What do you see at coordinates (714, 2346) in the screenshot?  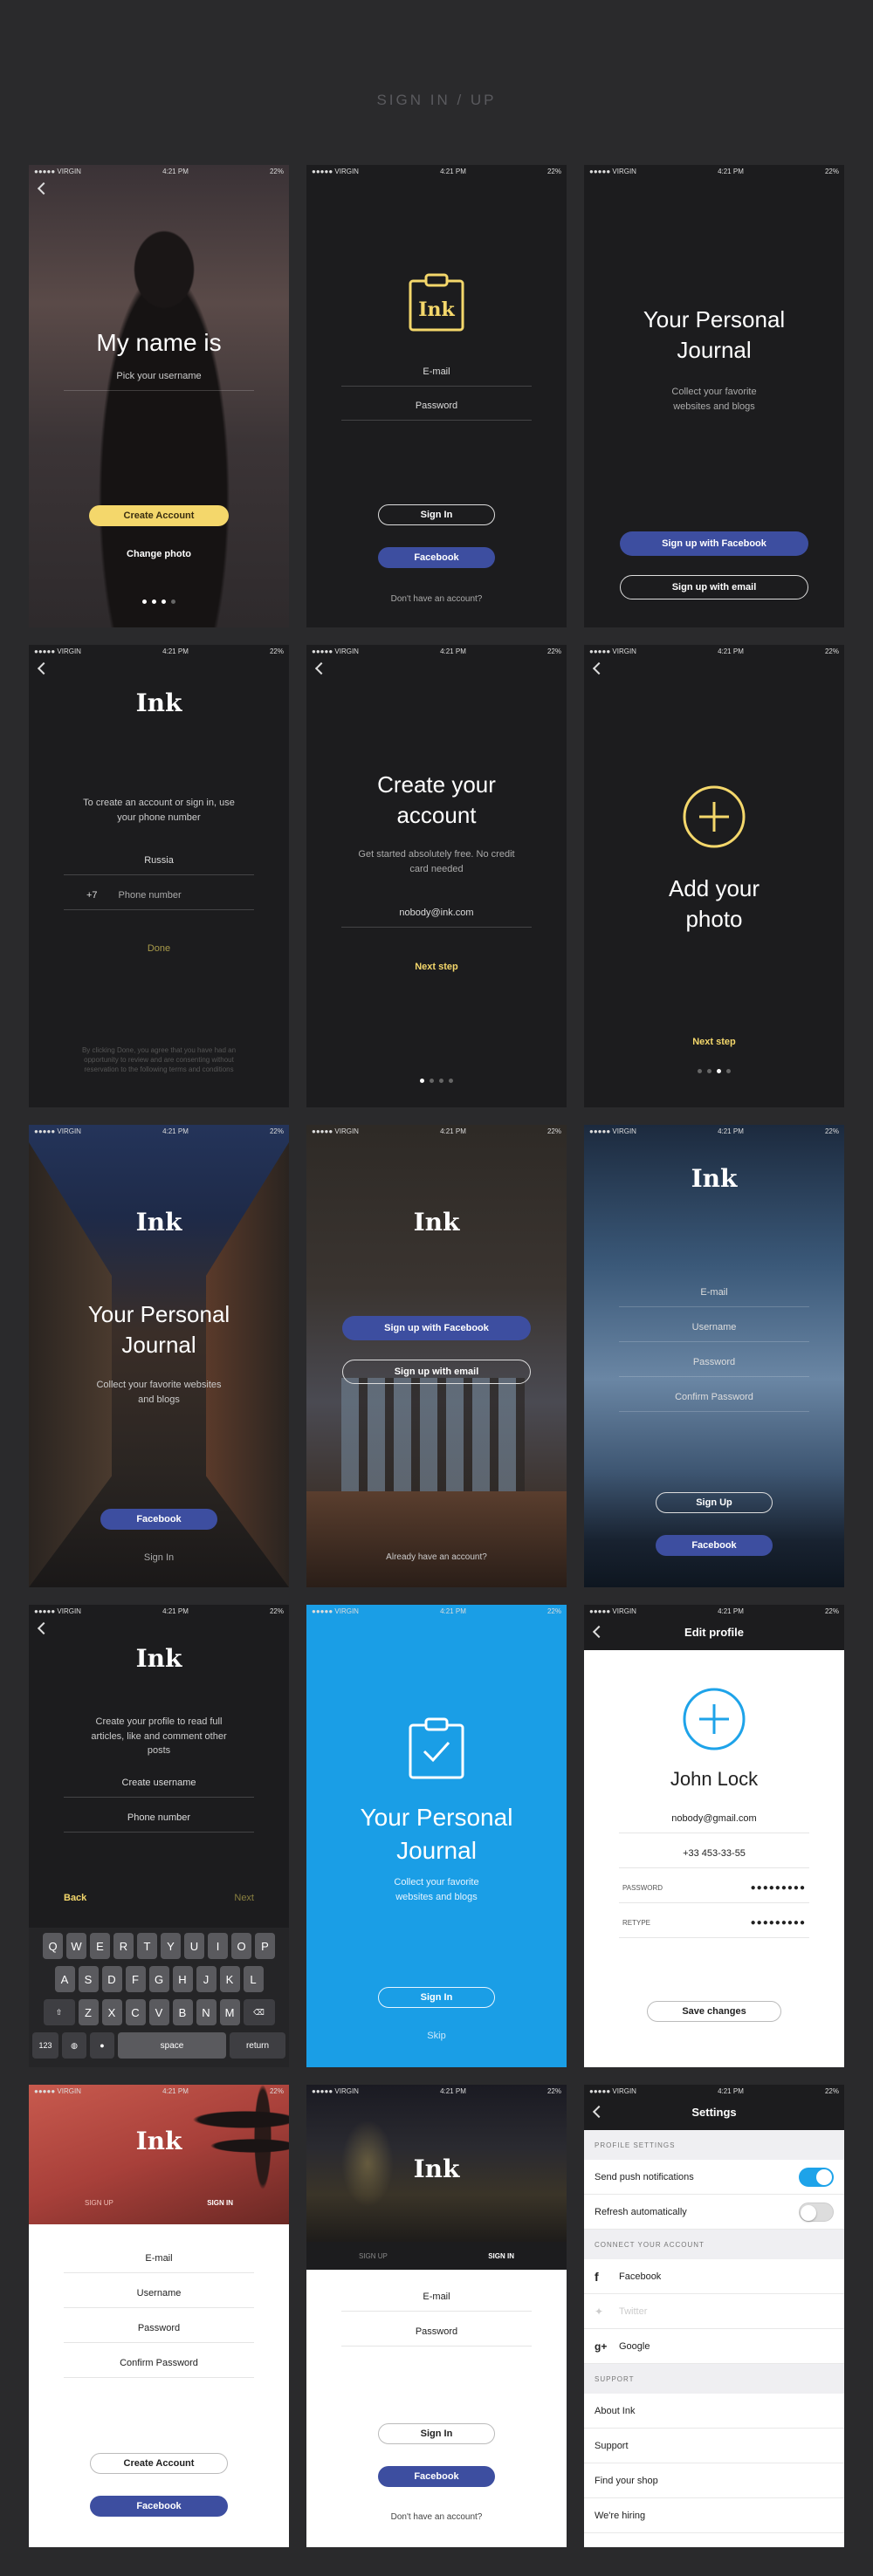 I see `google-row: g+ Google` at bounding box center [714, 2346].